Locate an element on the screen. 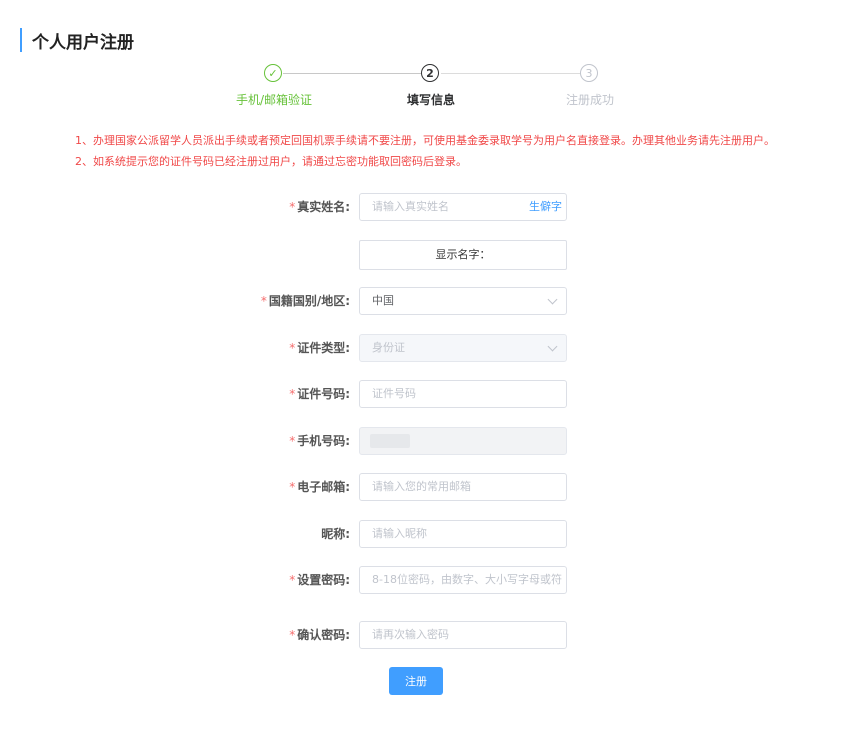 The width and height of the screenshot is (858, 739). form-row-nickname: 昵称: 请输入昵称 is located at coordinates (429, 534).